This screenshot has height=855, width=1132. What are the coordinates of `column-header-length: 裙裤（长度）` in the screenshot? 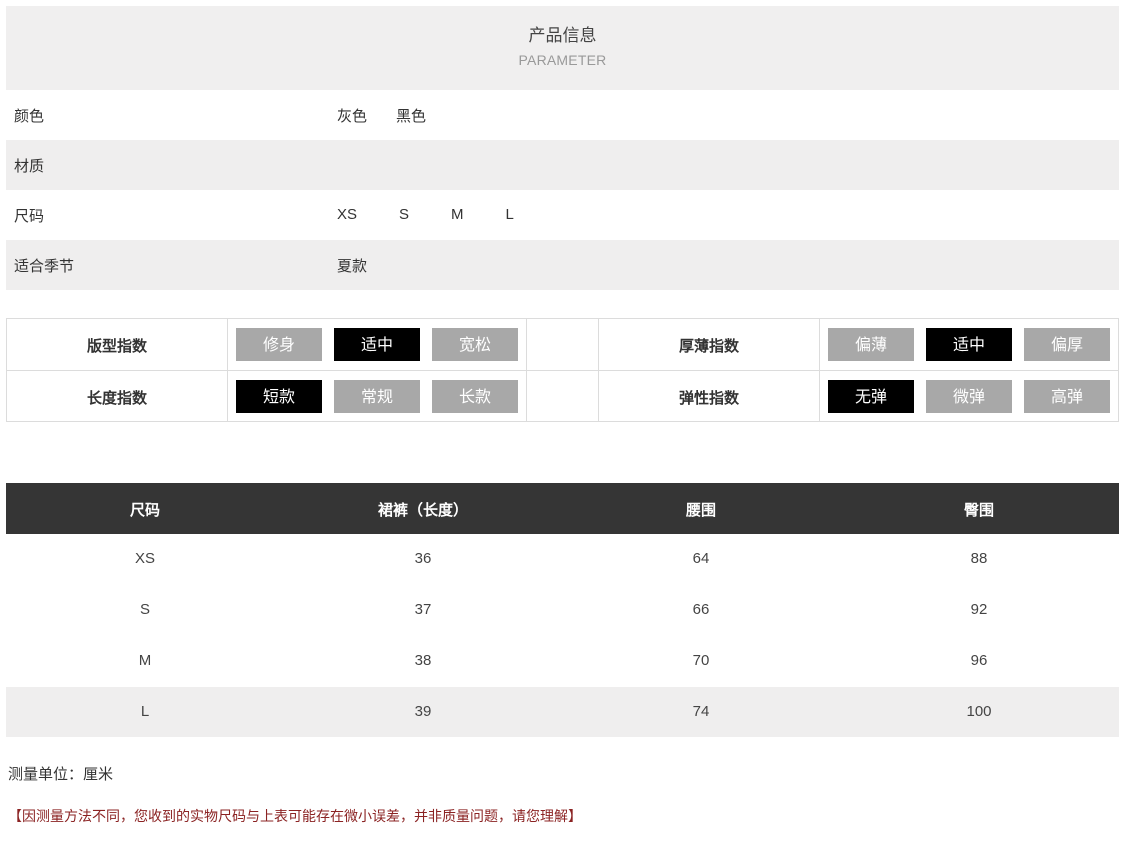 It's located at (422, 510).